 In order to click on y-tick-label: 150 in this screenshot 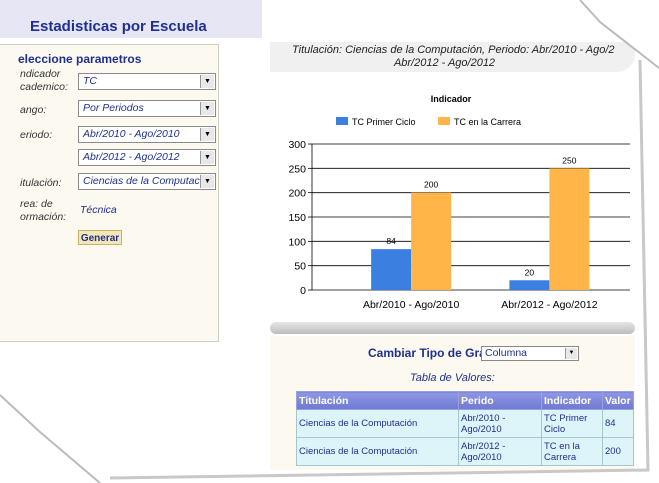, I will do `click(297, 218)`.